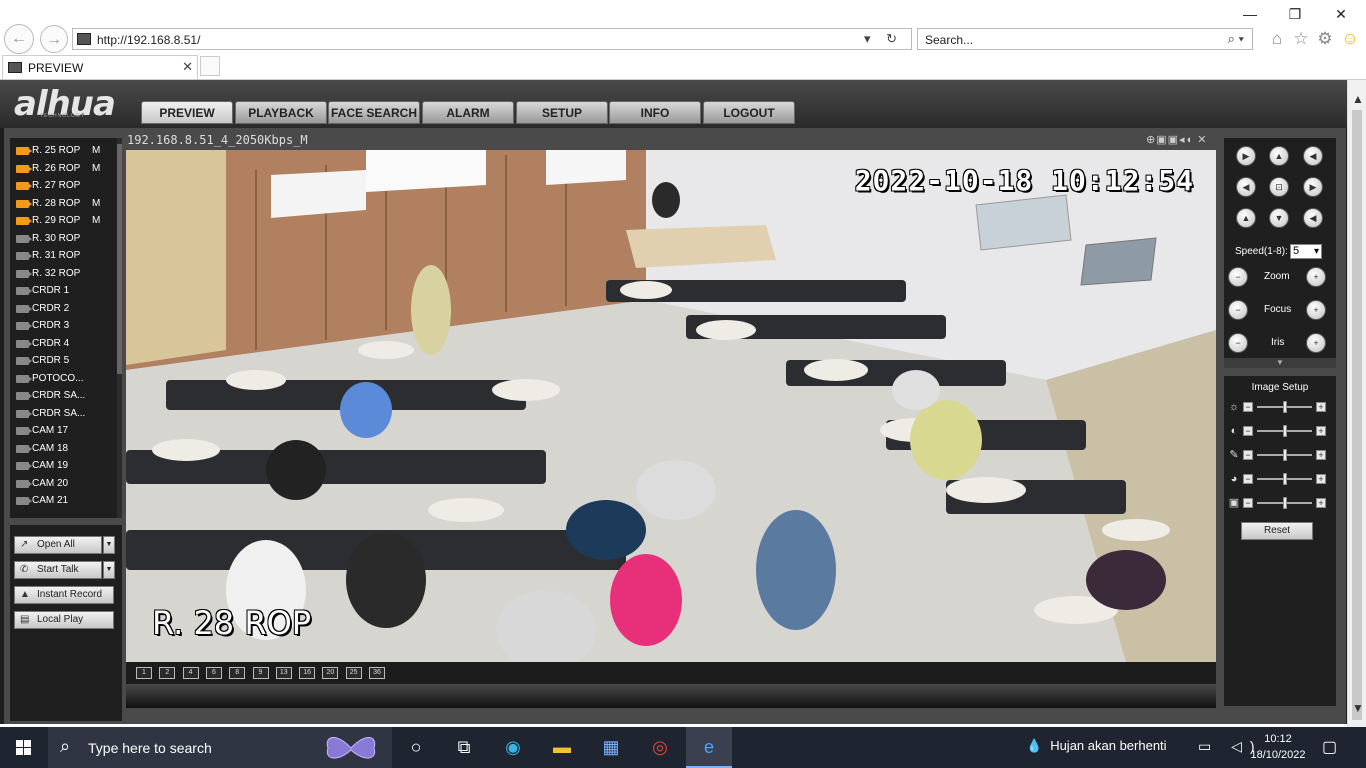 This screenshot has width=1366, height=768. I want to click on ptz-collapse-toggle: ▼, so click(1280, 363).